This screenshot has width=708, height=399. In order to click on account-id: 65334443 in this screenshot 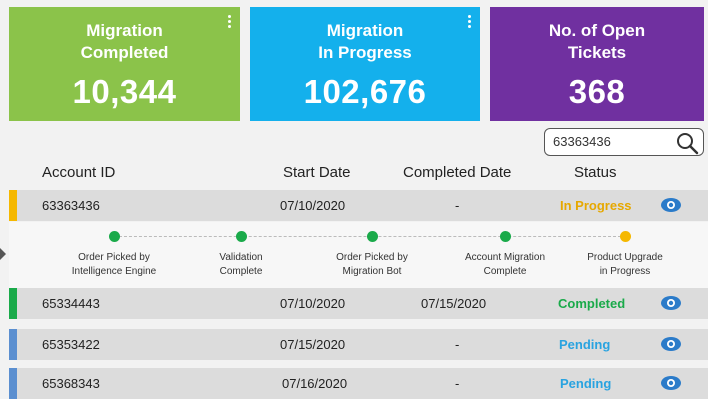, I will do `click(71, 303)`.